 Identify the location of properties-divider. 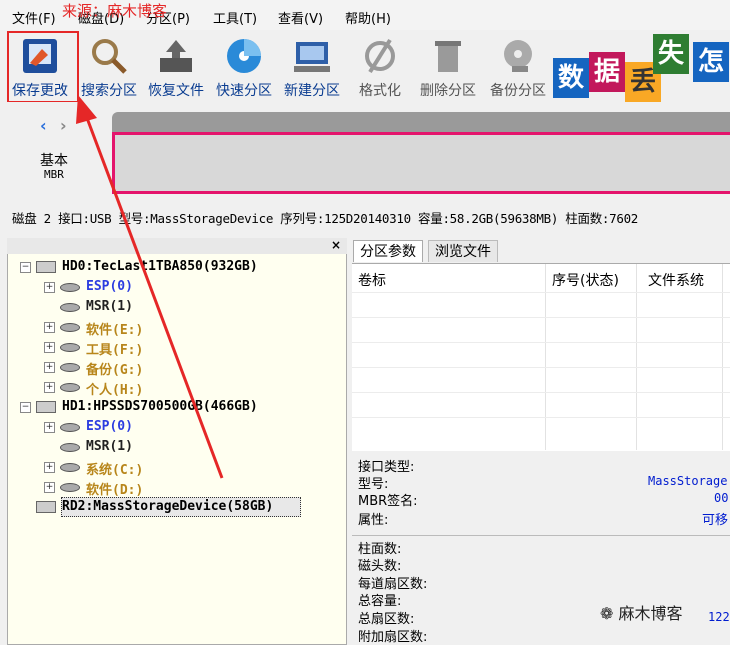
(541, 535).